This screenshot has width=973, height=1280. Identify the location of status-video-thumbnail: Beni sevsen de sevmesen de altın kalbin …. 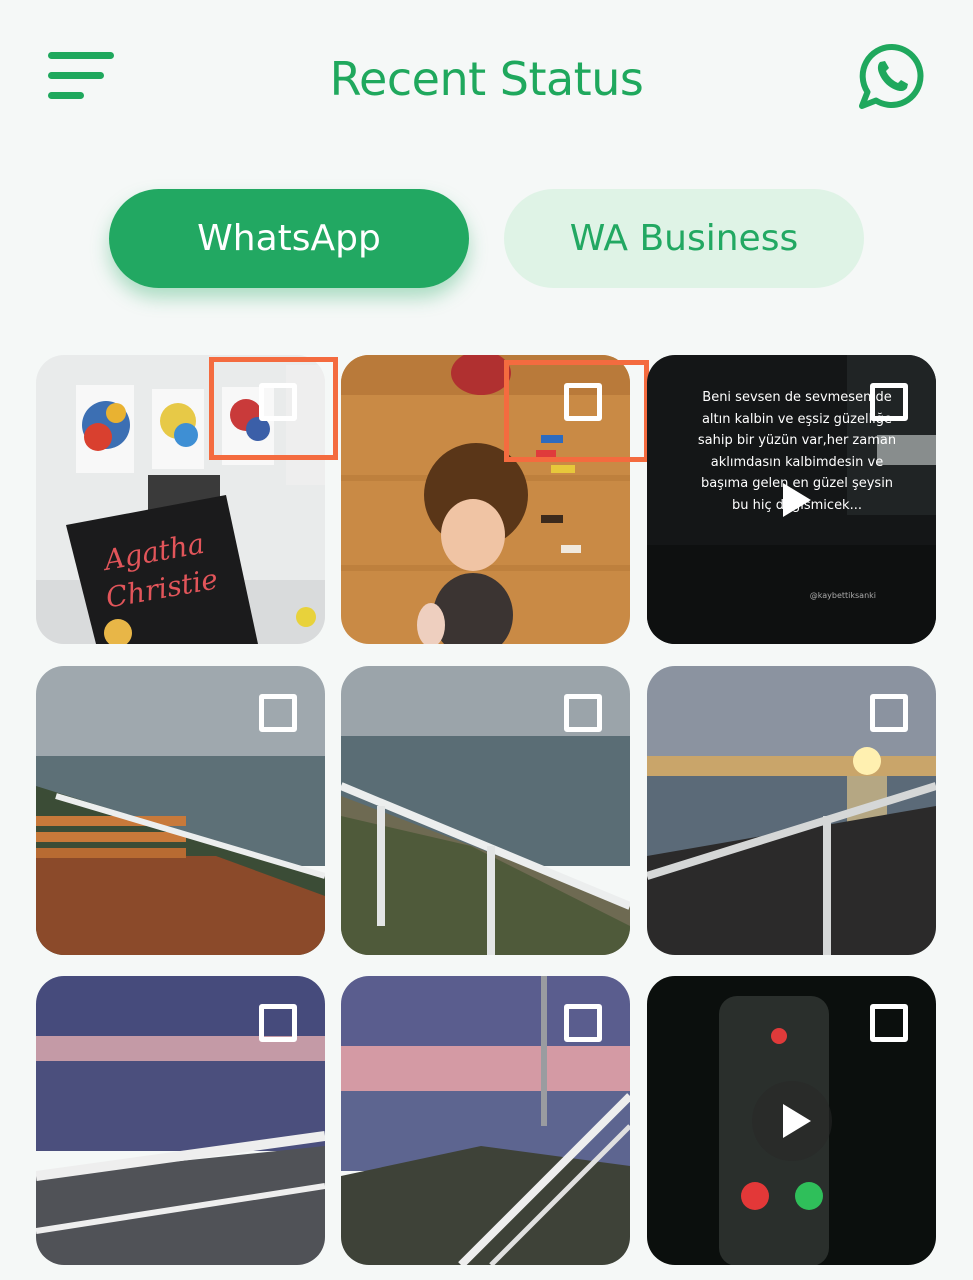
(791, 499).